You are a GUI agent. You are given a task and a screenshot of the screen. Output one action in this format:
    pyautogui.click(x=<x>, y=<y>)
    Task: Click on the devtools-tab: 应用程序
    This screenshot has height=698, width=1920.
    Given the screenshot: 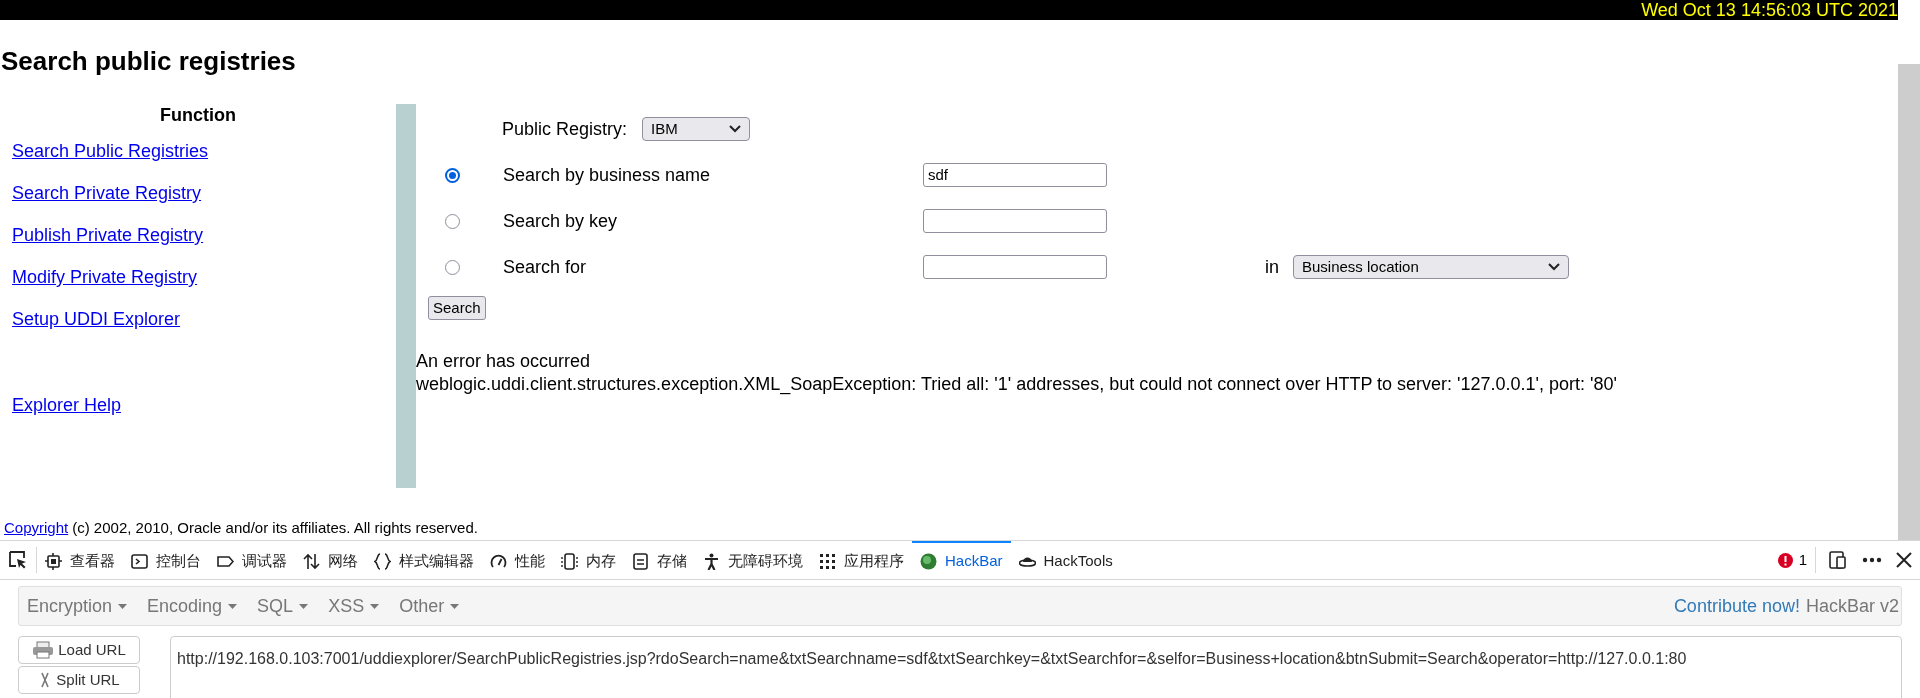 What is the action you would take?
    pyautogui.click(x=861, y=560)
    